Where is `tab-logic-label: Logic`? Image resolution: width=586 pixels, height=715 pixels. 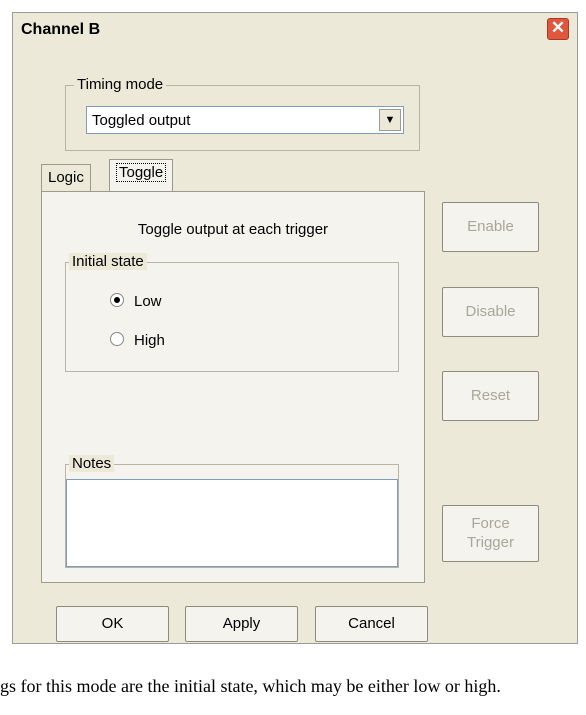
tab-logic-label: Logic is located at coordinates (66, 177).